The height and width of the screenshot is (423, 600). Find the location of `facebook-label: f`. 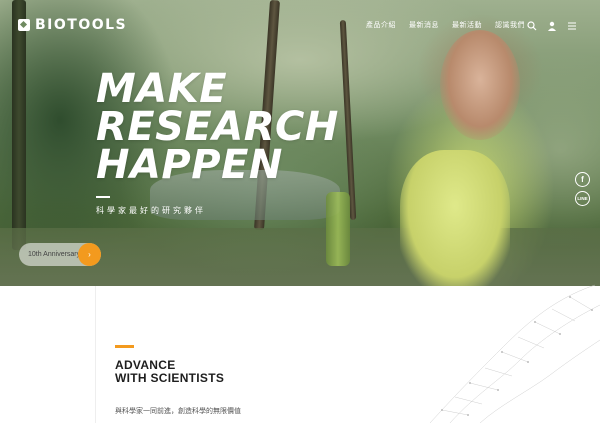

facebook-label: f is located at coordinates (582, 179).